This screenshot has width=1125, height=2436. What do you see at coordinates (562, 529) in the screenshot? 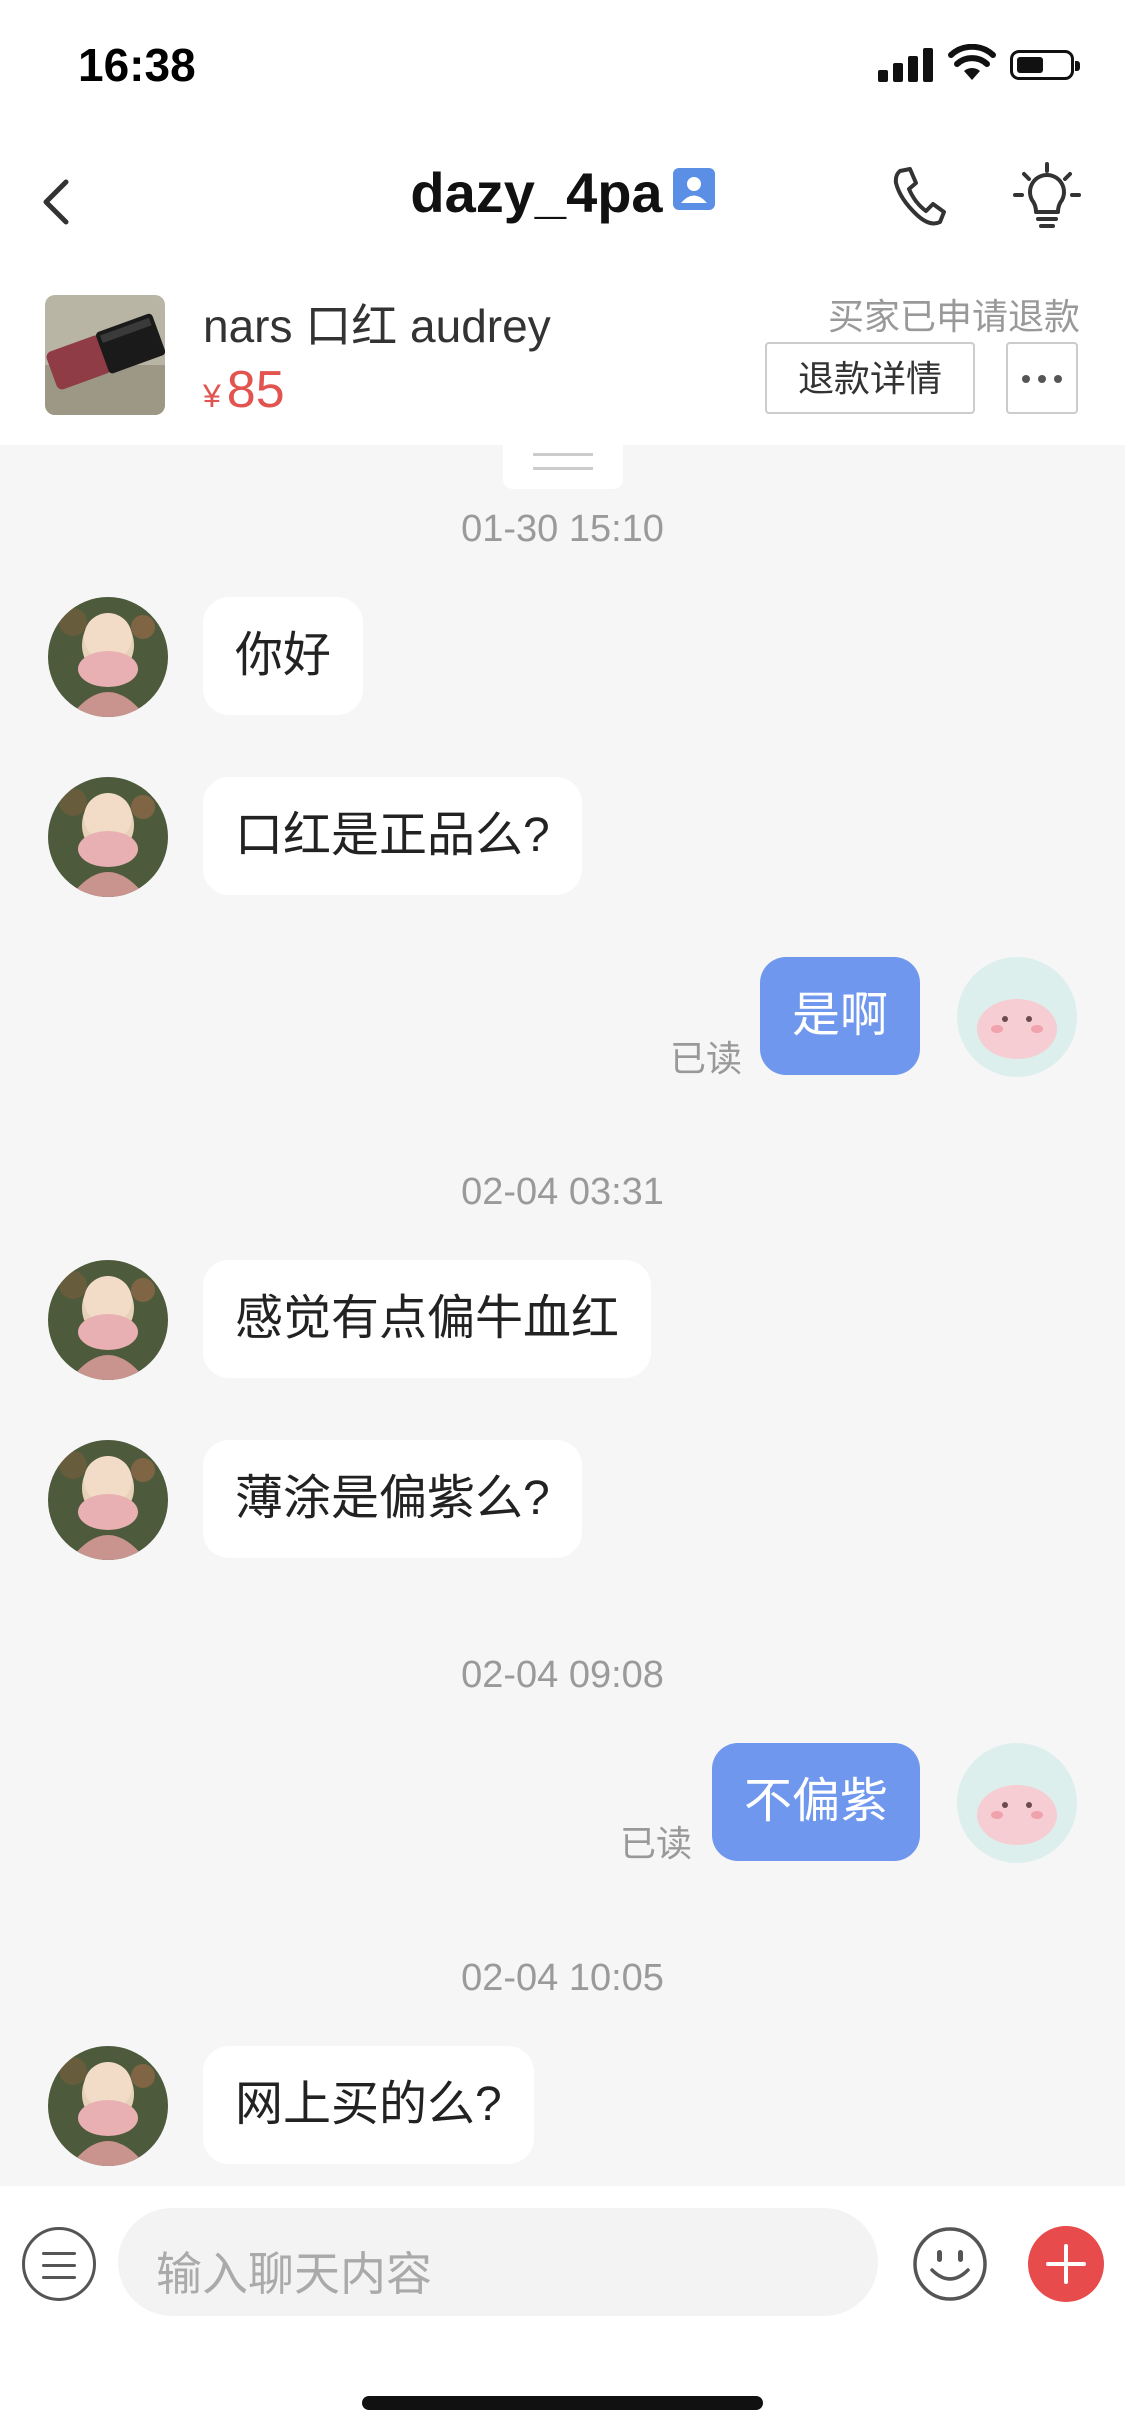
I see `message-timestamp: 01-30 15:10` at bounding box center [562, 529].